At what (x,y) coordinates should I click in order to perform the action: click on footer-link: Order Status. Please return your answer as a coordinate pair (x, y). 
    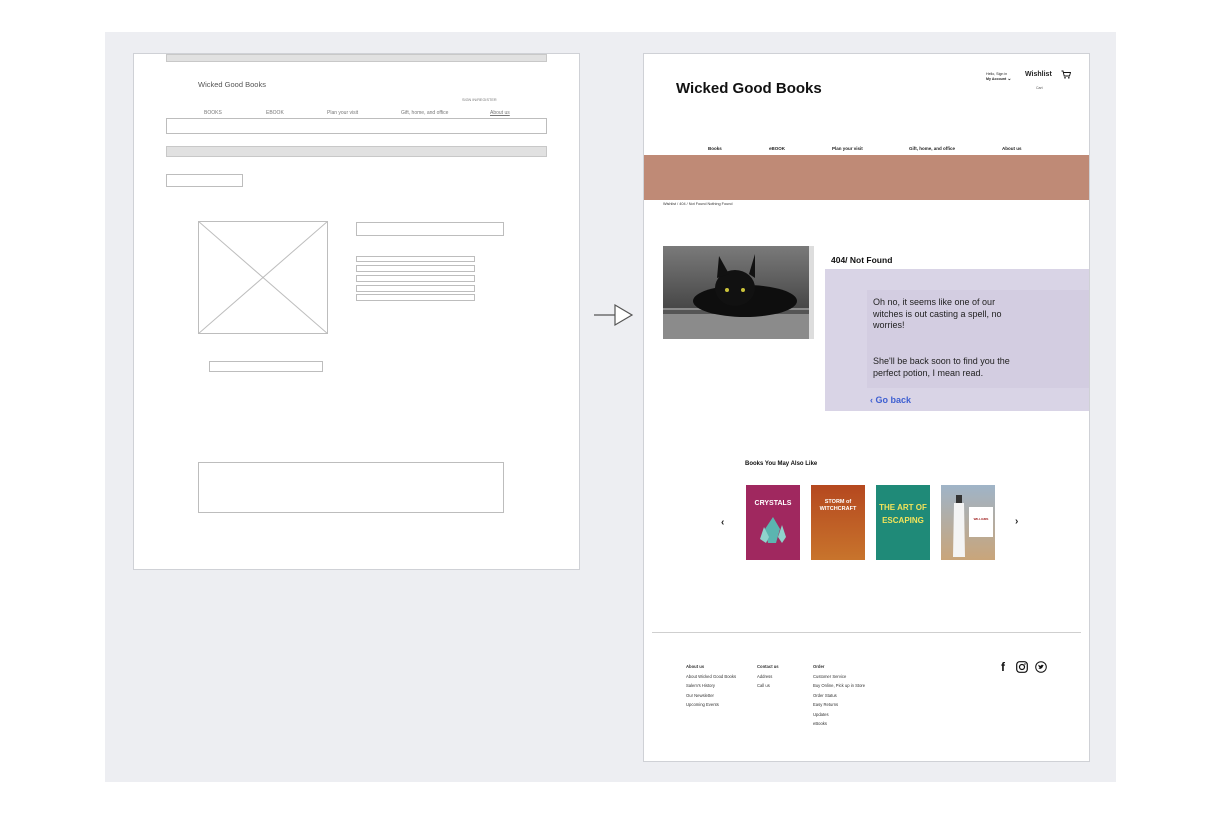
    Looking at the image, I should click on (839, 696).